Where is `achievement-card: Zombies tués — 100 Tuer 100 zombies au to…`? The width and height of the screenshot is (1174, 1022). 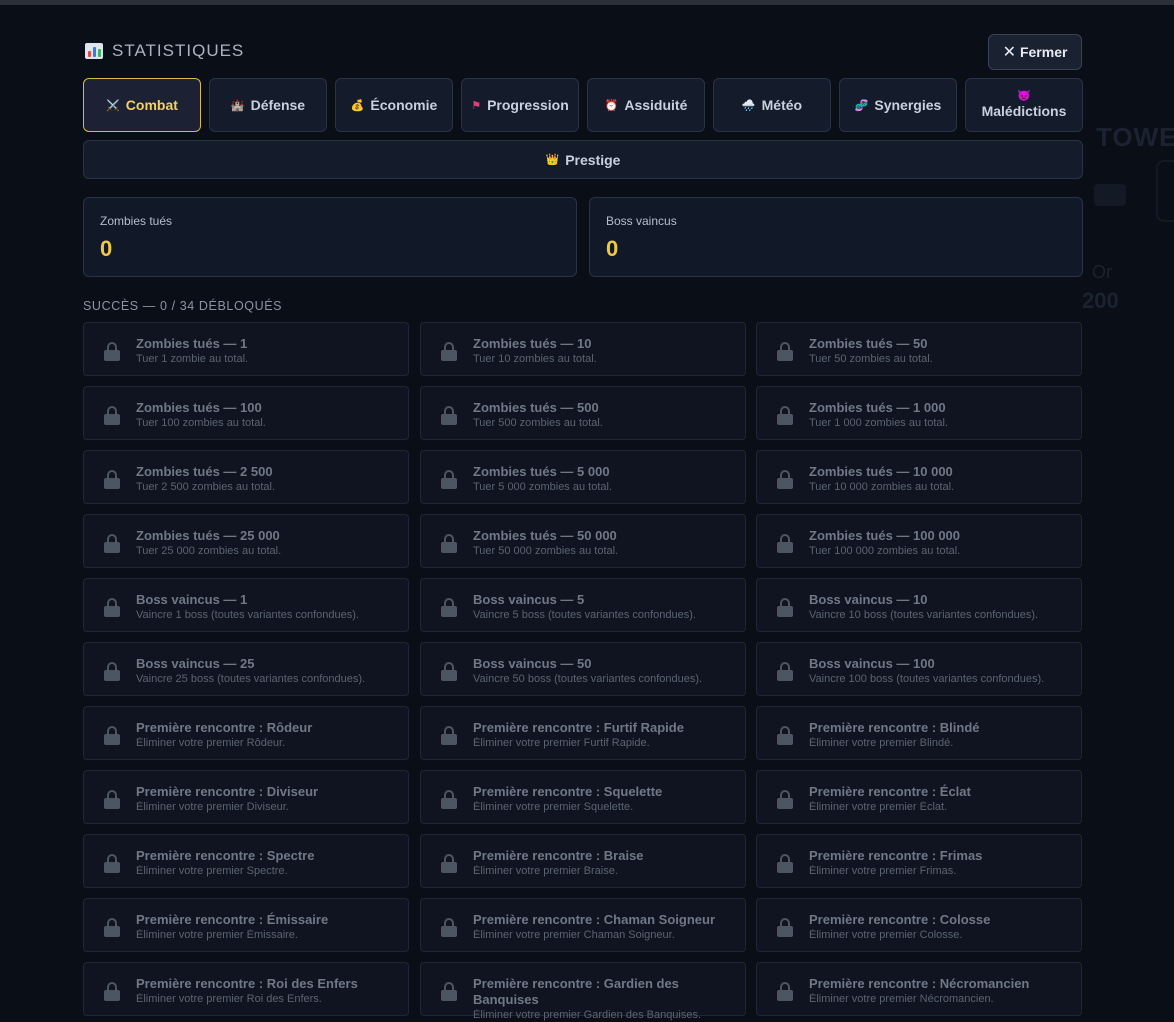 achievement-card: Zombies tués — 100 Tuer 100 zombies au to… is located at coordinates (246, 413).